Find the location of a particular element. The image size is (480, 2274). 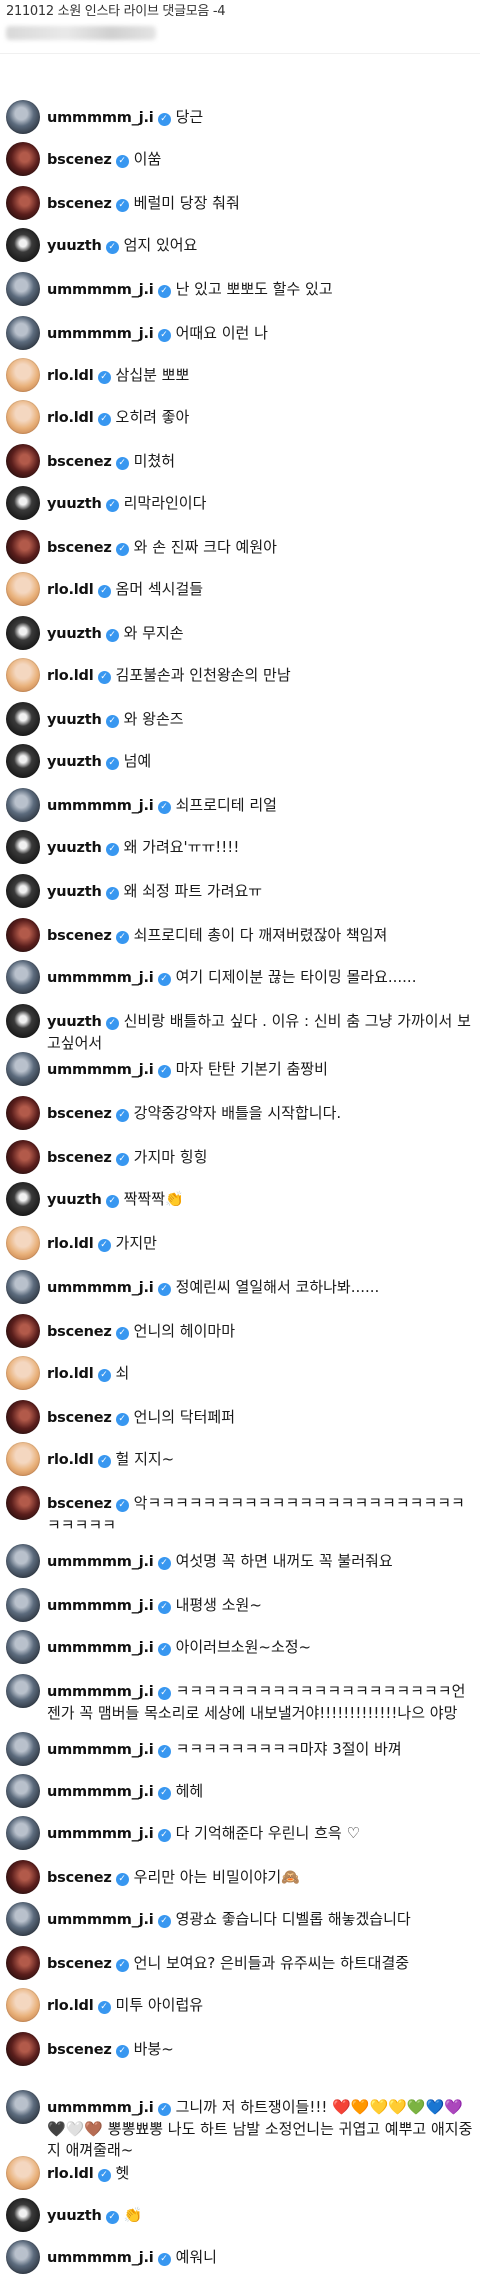

verified-badge-icon: ✓ is located at coordinates (122, 937).